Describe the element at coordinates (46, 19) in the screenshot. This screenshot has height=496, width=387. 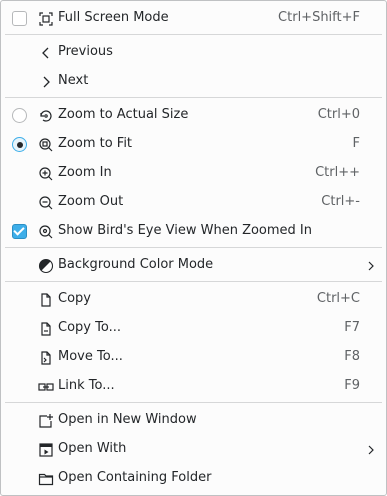
I see `fullscreen-icon` at that location.